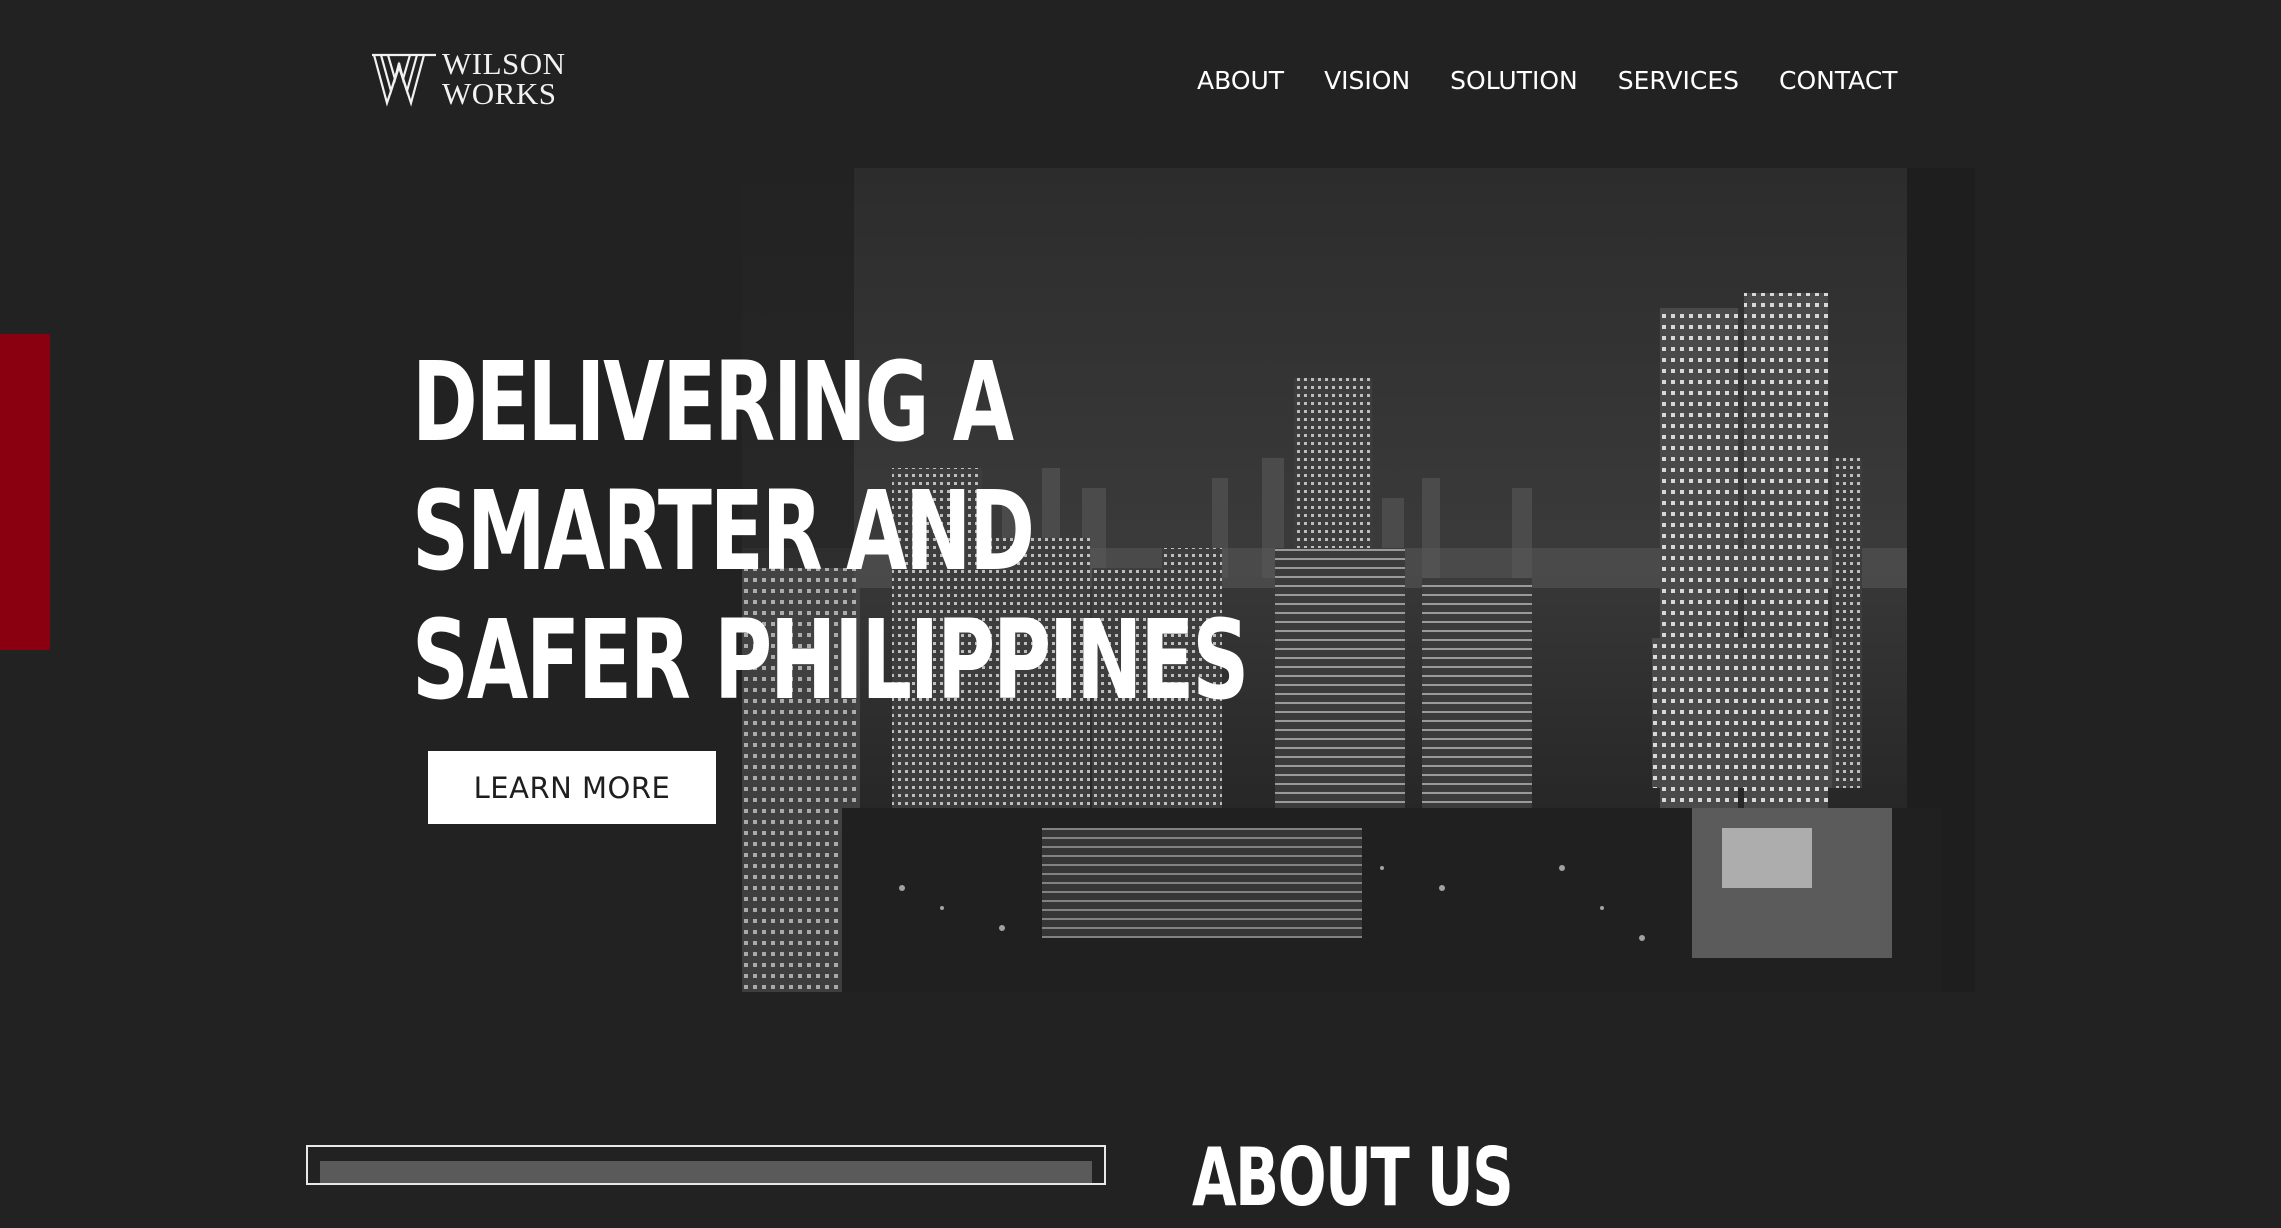 The width and height of the screenshot is (2281, 1228). What do you see at coordinates (499, 93) in the screenshot?
I see `logo-line-2: WORKS` at bounding box center [499, 93].